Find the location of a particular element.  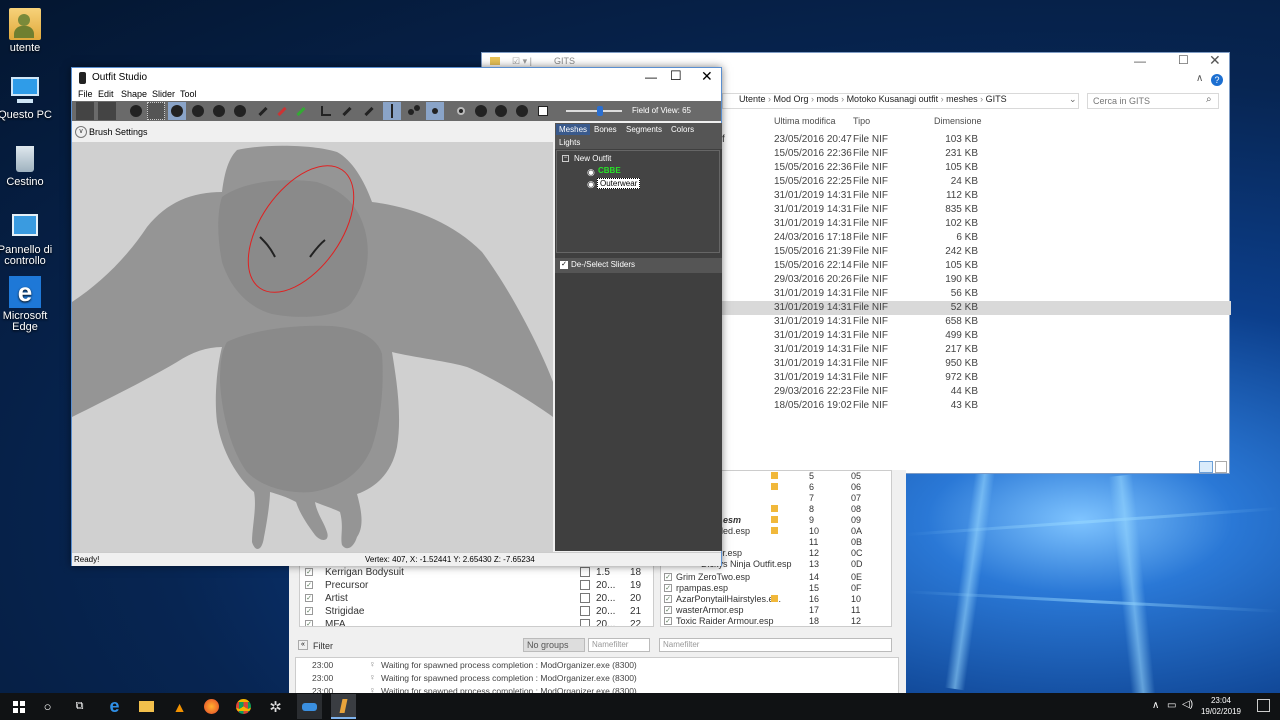

tree-collapse-icon: − is located at coordinates (565, 158).